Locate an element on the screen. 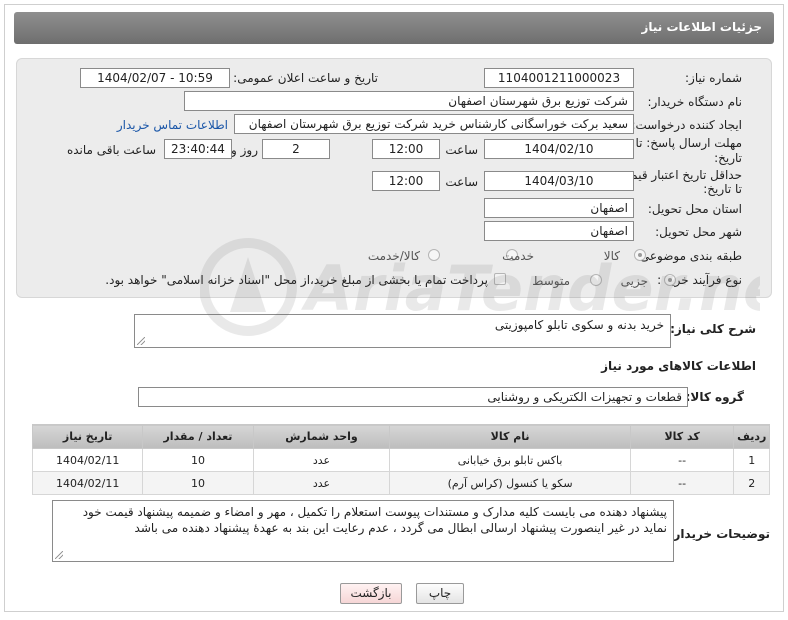 This screenshot has width=788, height=620. category-radio-goods-service is located at coordinates (434, 255).